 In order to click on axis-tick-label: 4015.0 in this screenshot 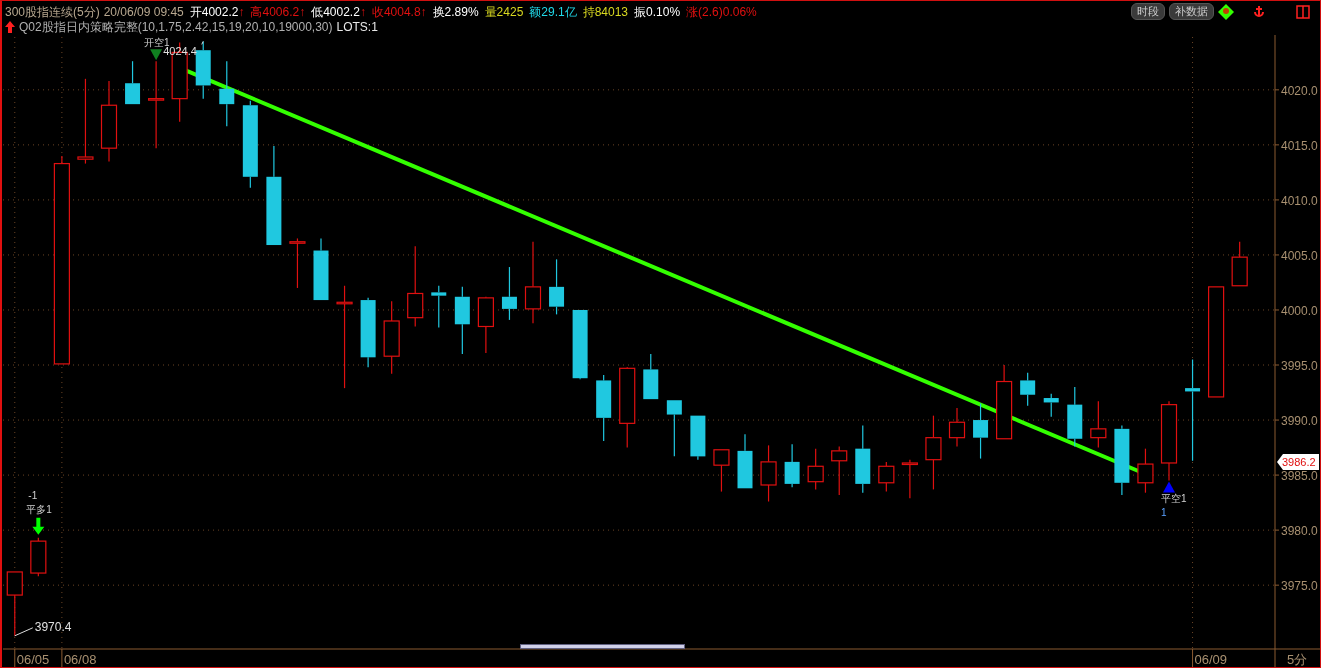, I will do `click(1299, 145)`.